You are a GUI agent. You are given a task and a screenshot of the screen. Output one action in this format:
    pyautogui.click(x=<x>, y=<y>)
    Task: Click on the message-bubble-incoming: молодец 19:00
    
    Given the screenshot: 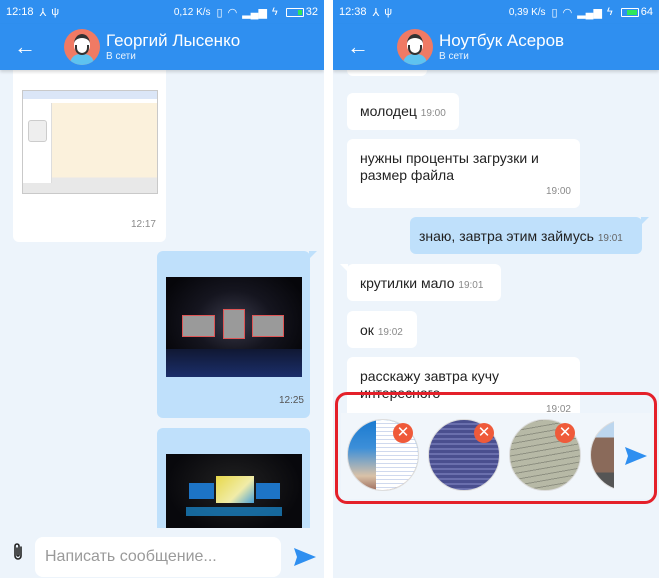 What is the action you would take?
    pyautogui.click(x=403, y=111)
    